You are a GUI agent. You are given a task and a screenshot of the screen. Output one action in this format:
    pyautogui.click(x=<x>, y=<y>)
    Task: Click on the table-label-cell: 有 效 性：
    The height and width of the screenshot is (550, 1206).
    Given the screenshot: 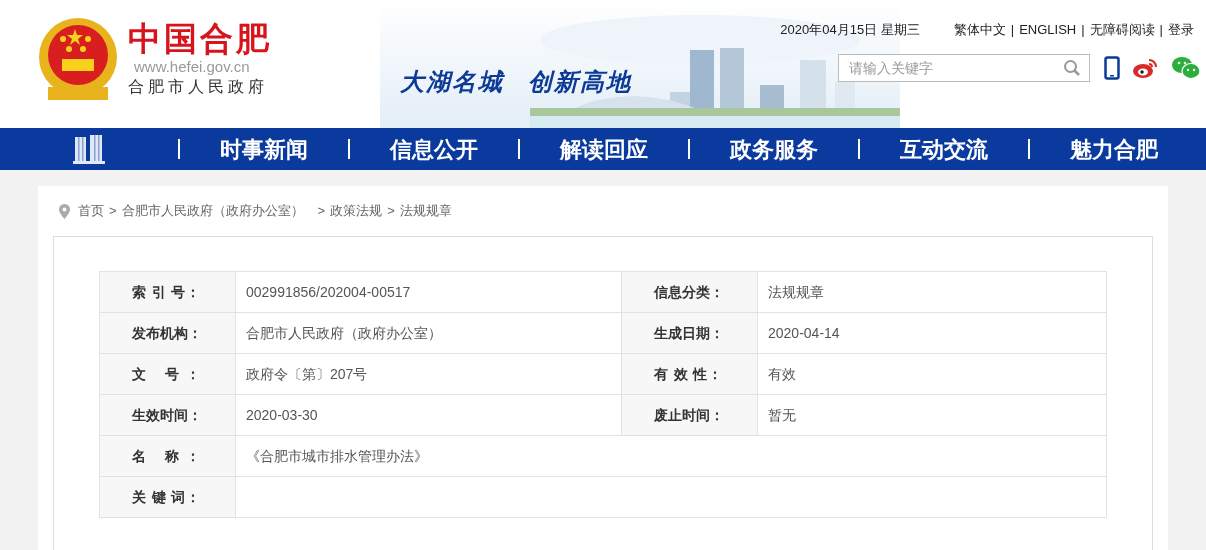 What is the action you would take?
    pyautogui.click(x=690, y=374)
    